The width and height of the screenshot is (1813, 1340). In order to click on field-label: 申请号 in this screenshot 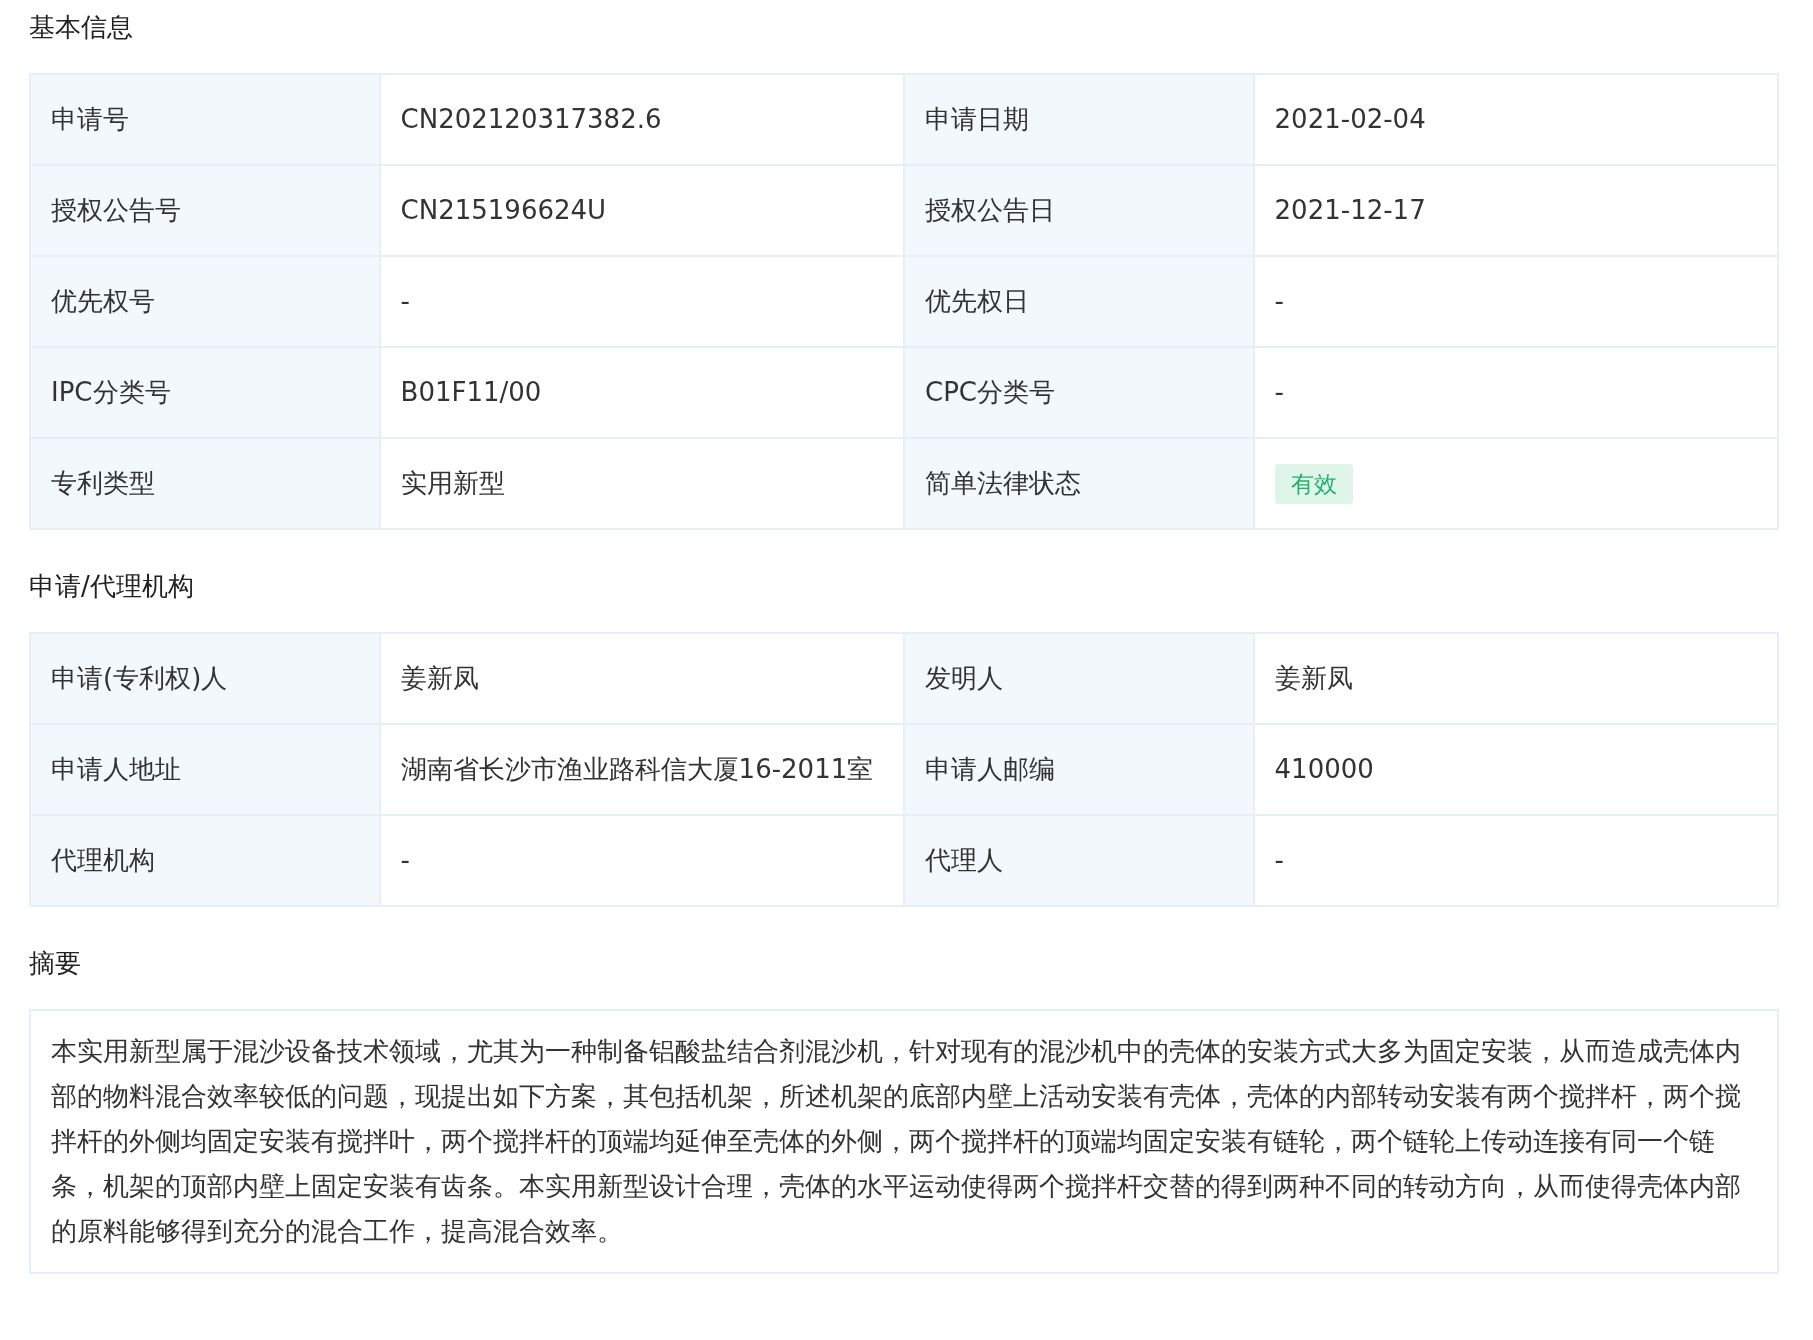, I will do `click(205, 119)`.